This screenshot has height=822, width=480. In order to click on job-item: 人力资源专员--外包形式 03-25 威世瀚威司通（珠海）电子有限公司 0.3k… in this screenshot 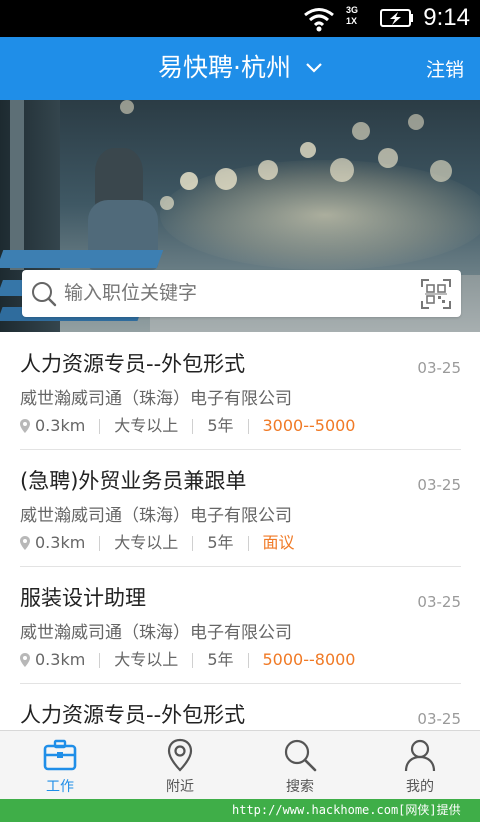, I will do `click(240, 391)`.